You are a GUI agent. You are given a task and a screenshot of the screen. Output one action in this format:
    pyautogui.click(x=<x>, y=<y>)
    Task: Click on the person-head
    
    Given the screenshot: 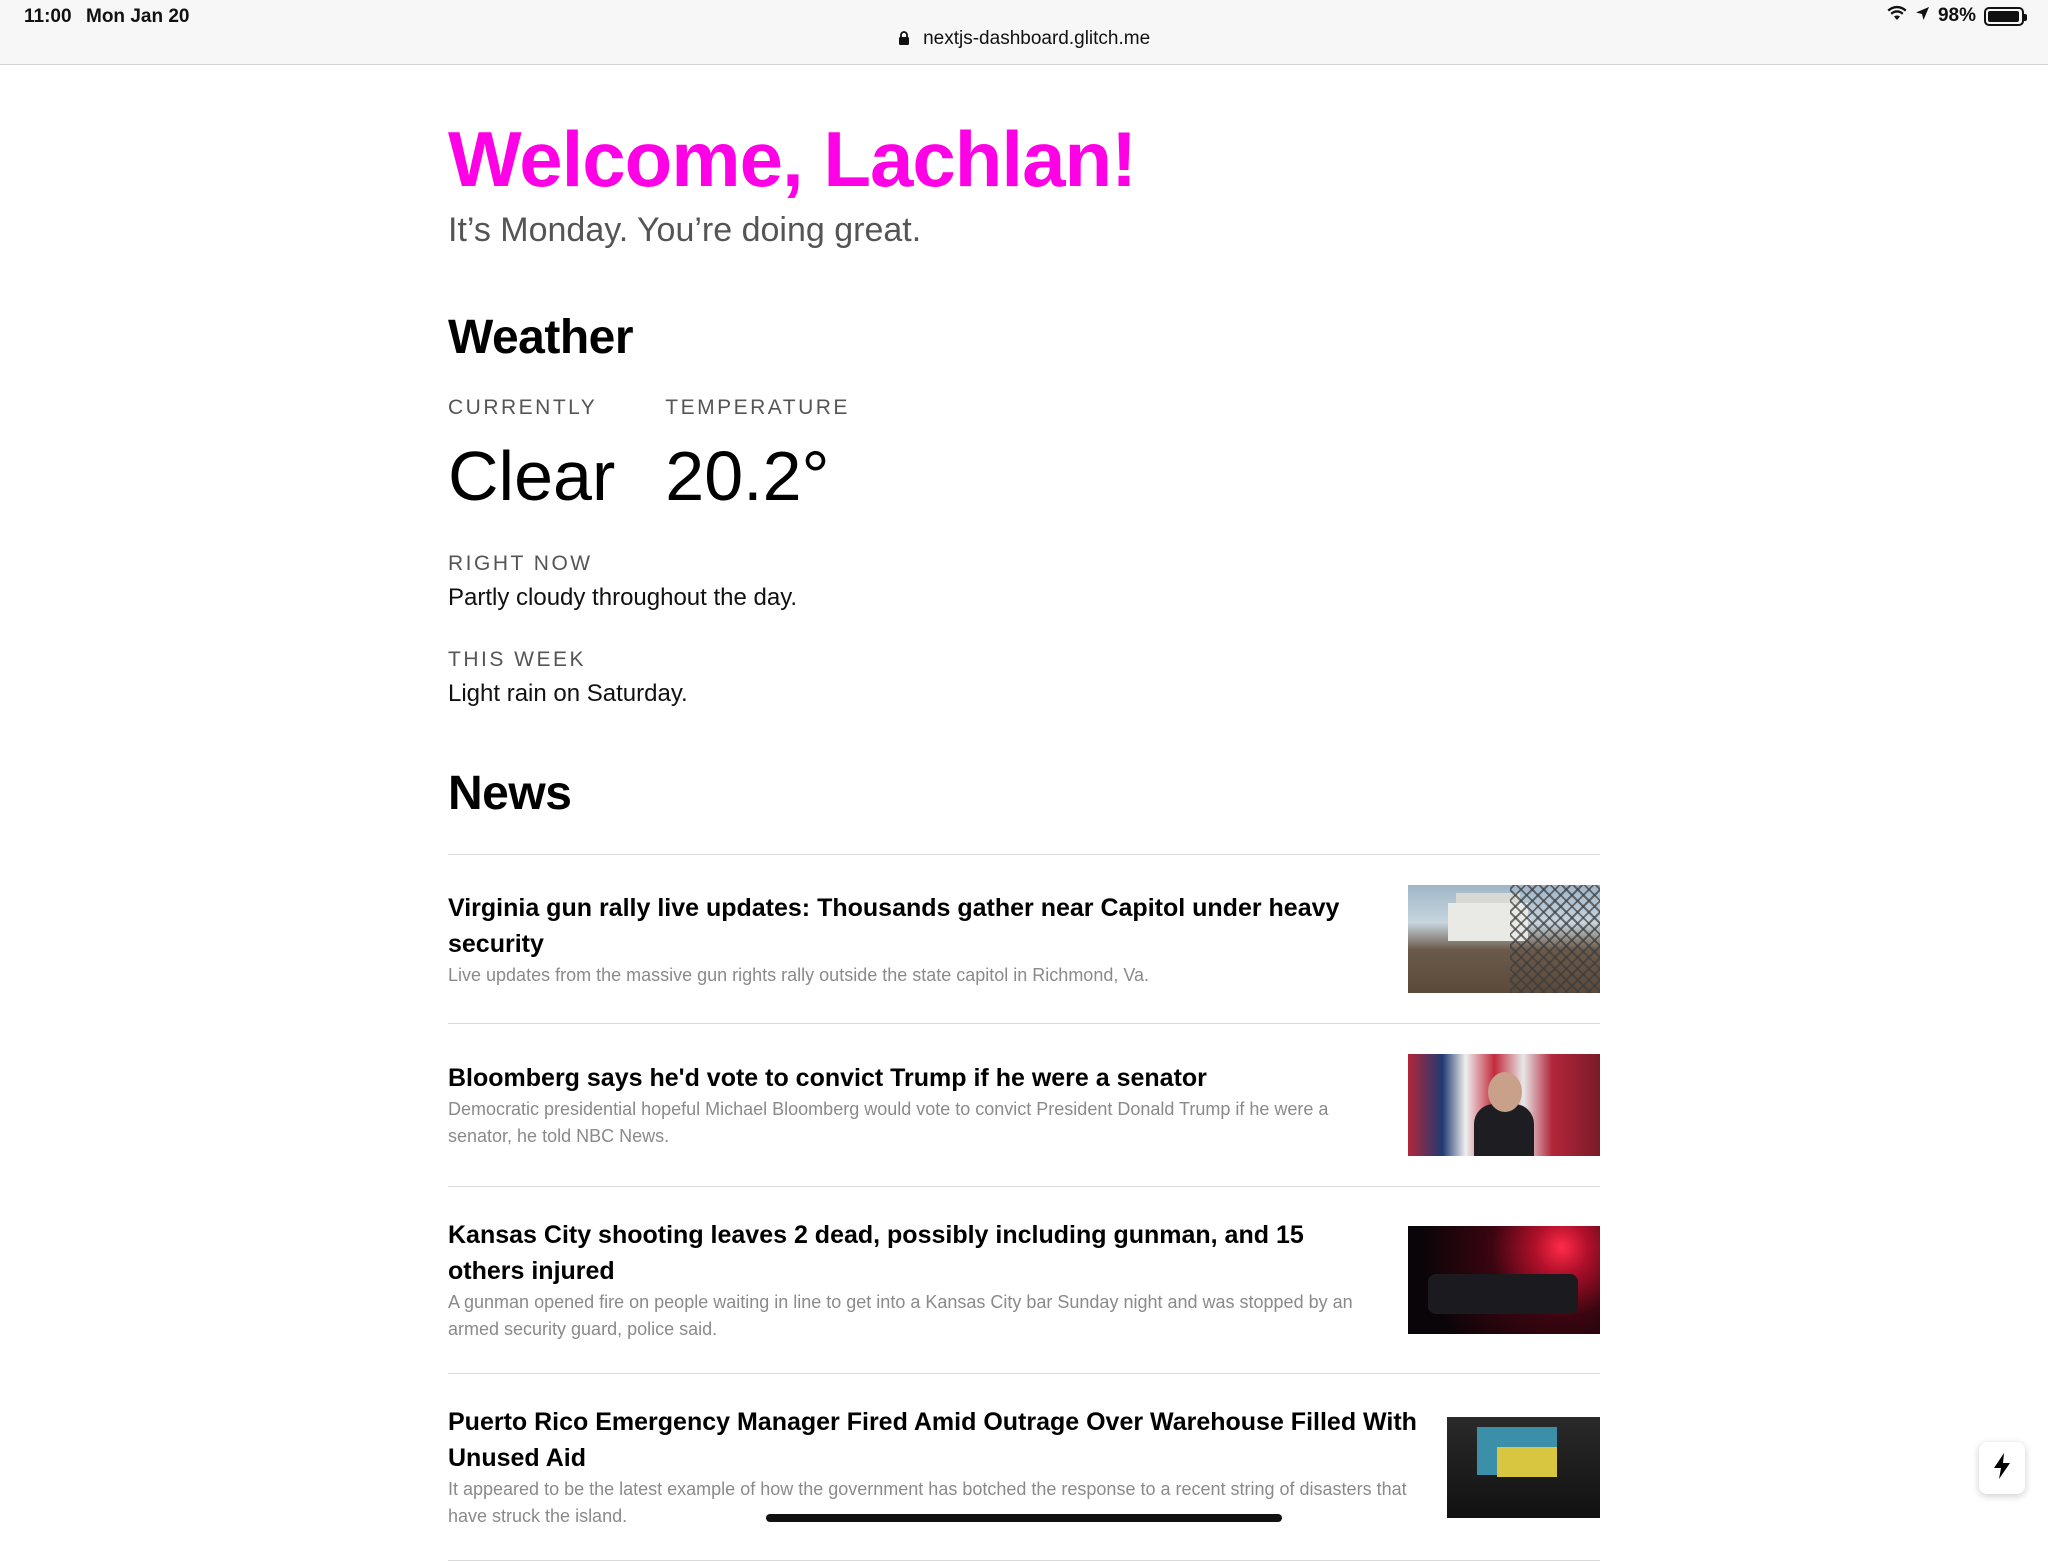 What is the action you would take?
    pyautogui.click(x=1505, y=1092)
    